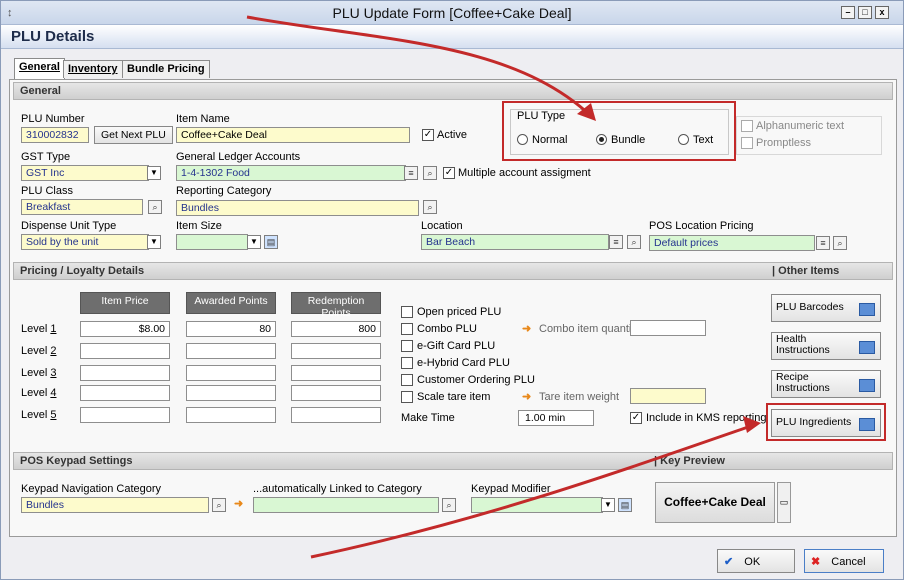  Describe the element at coordinates (531, 491) in the screenshot. I see `annotation-arrow-bottom` at that location.